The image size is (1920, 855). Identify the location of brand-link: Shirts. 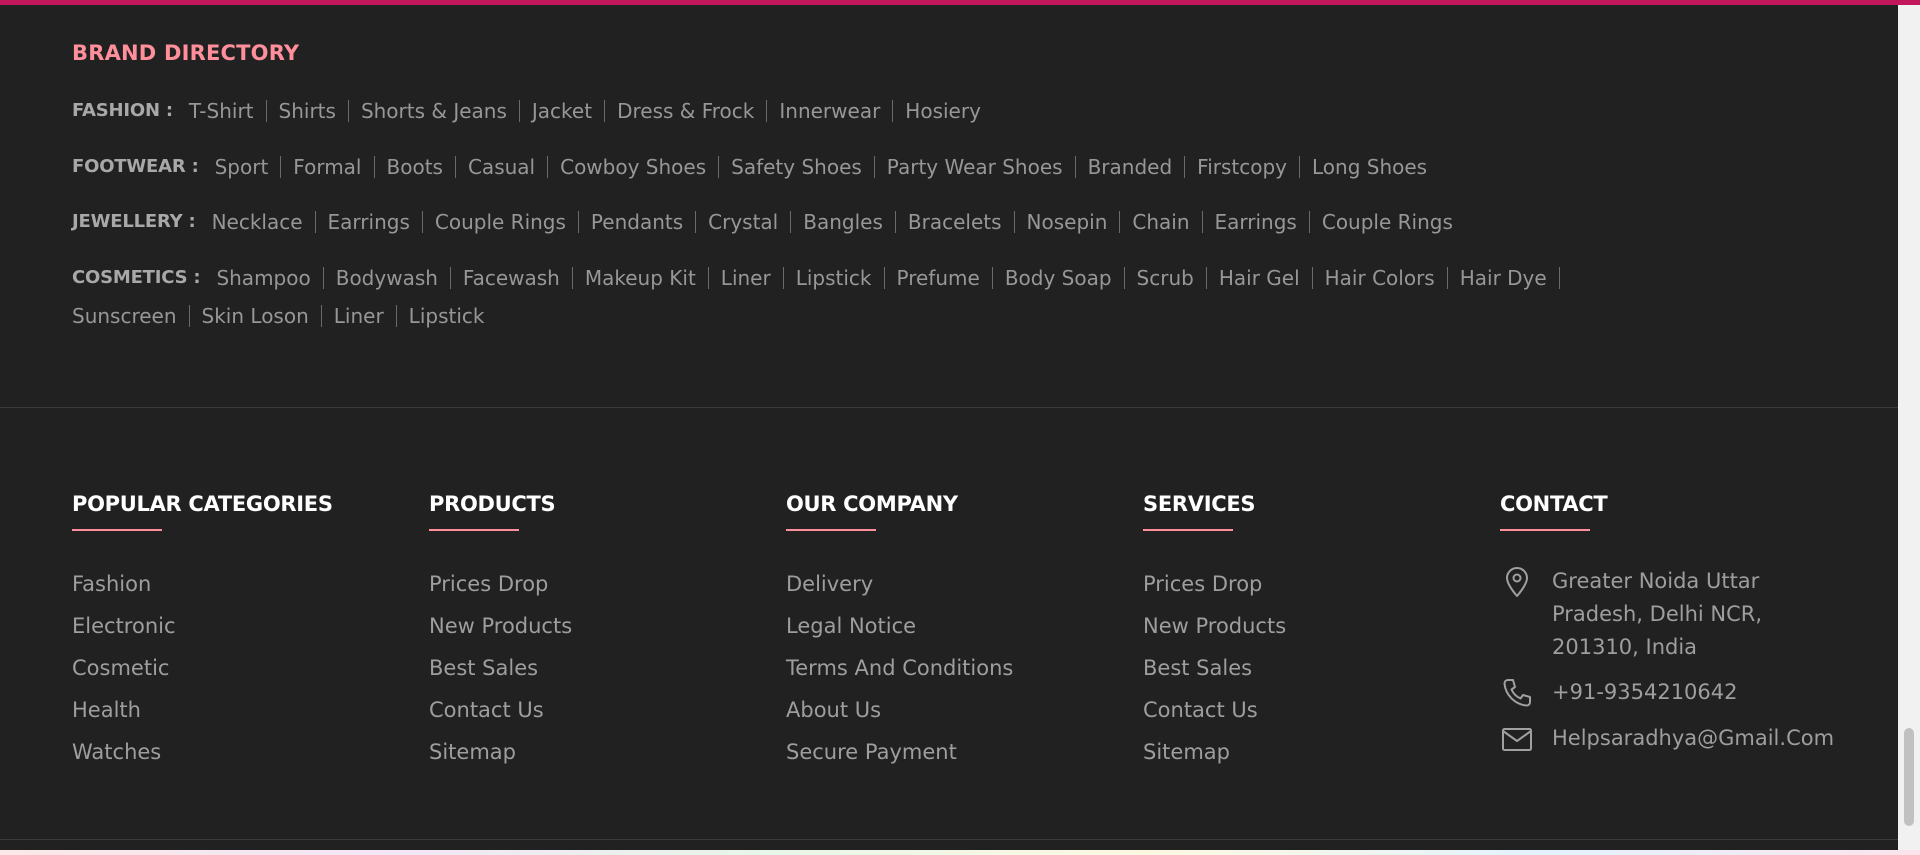
(308, 110).